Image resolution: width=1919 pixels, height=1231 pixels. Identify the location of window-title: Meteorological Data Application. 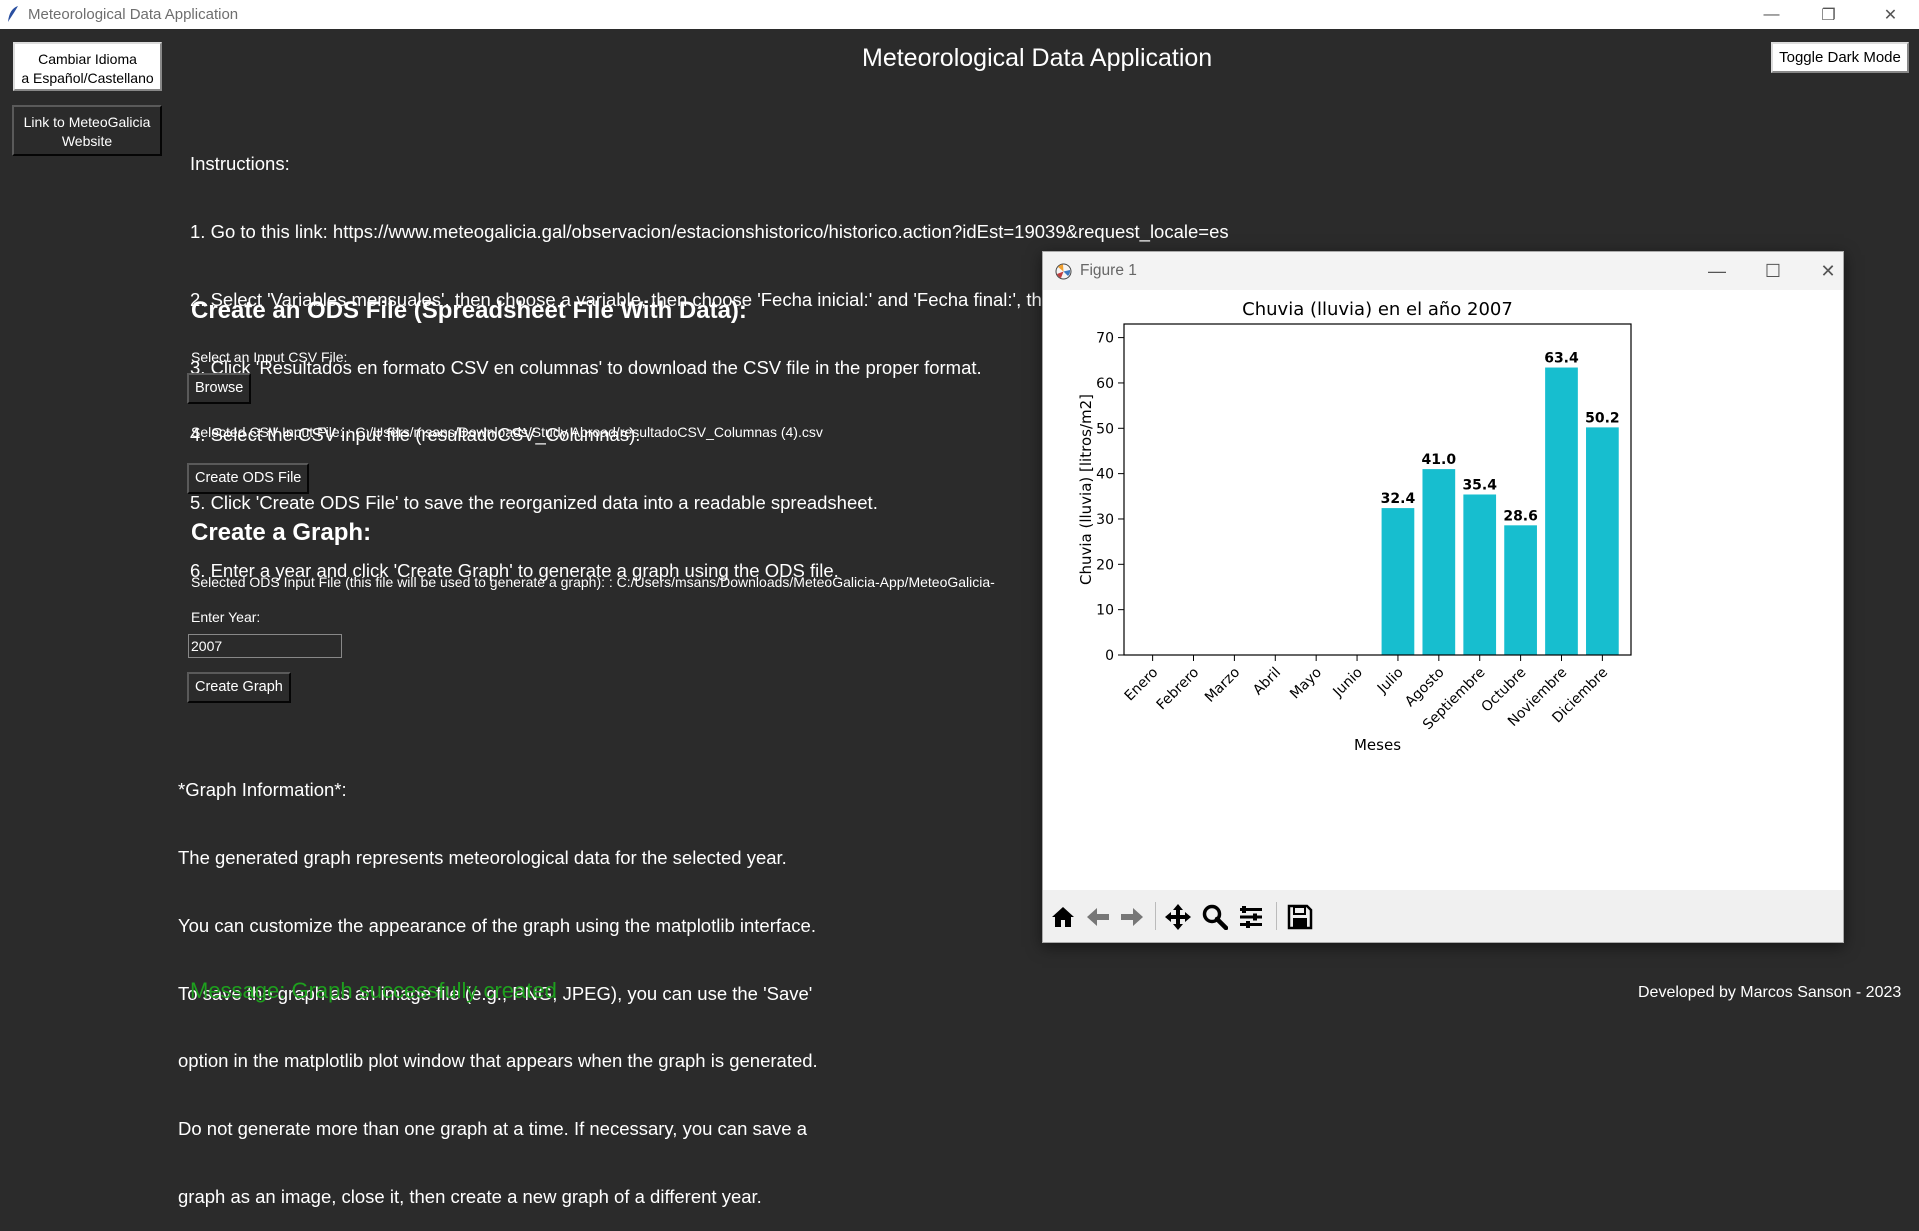
(133, 14).